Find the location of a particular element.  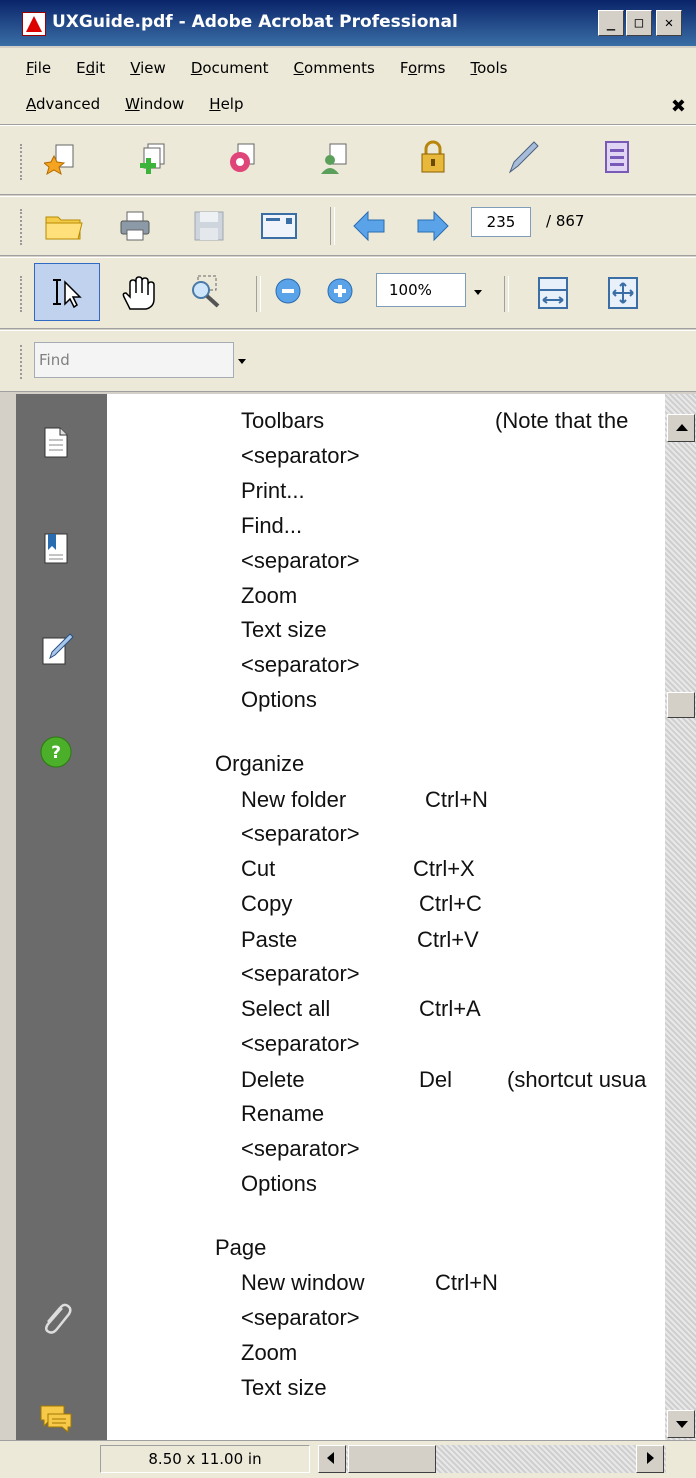

doc-heading: Organize is located at coordinates (260, 763).